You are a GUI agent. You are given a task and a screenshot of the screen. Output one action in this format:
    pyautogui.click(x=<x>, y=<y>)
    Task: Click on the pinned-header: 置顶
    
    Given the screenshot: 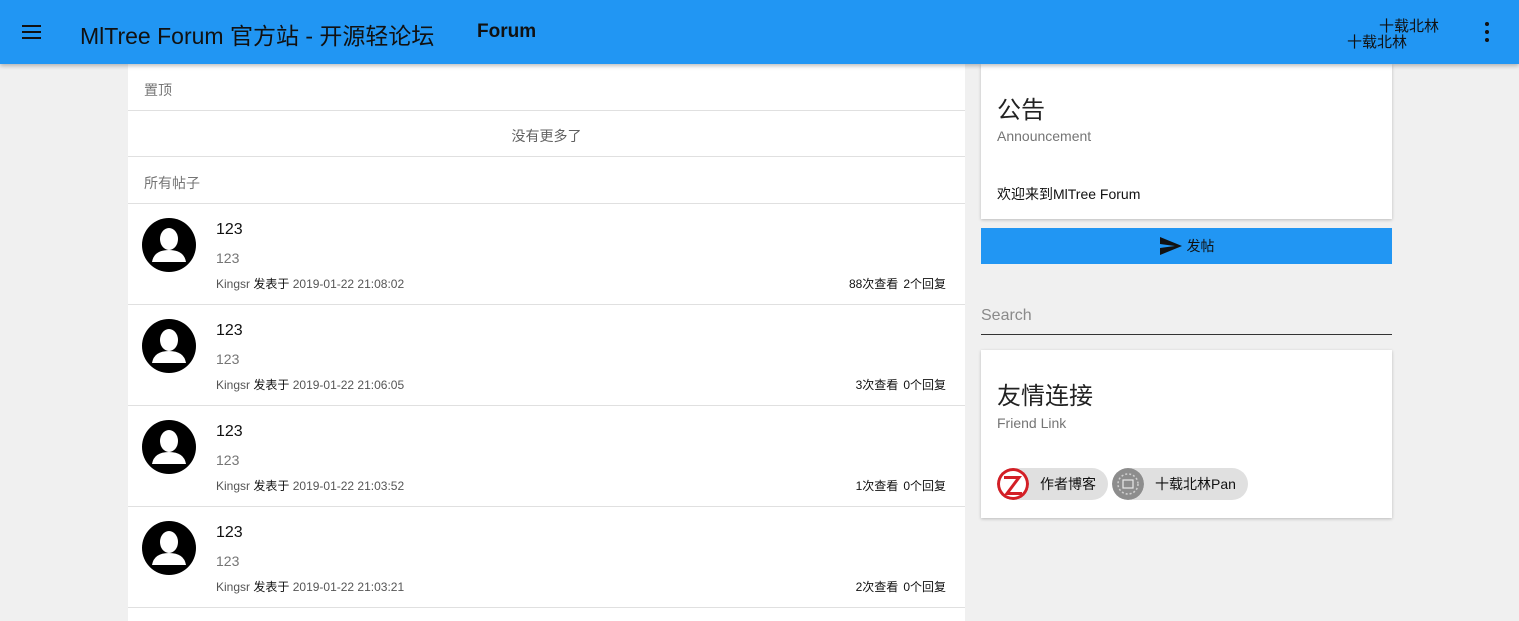 What is the action you would take?
    pyautogui.click(x=546, y=87)
    